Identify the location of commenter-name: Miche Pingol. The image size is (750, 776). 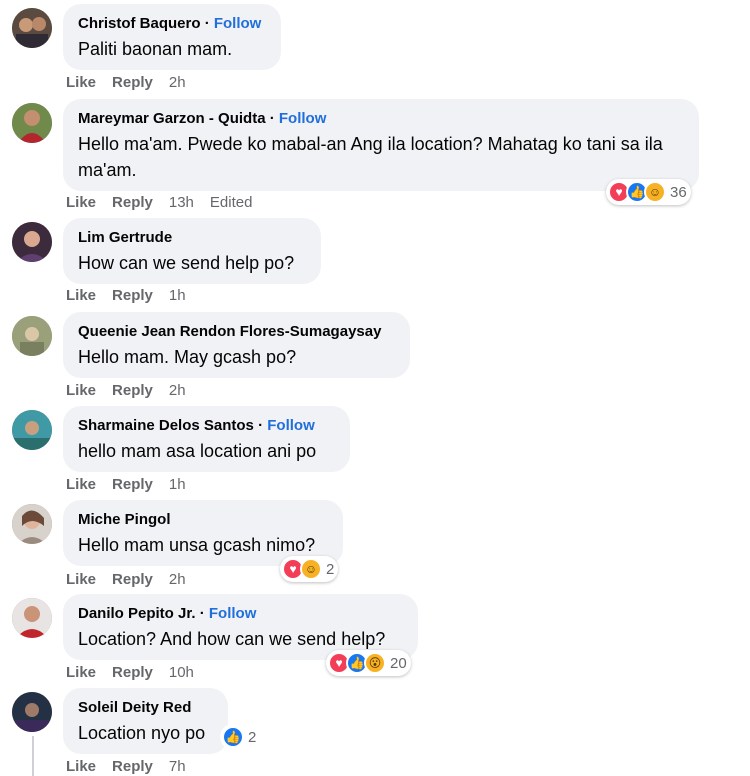
(124, 519).